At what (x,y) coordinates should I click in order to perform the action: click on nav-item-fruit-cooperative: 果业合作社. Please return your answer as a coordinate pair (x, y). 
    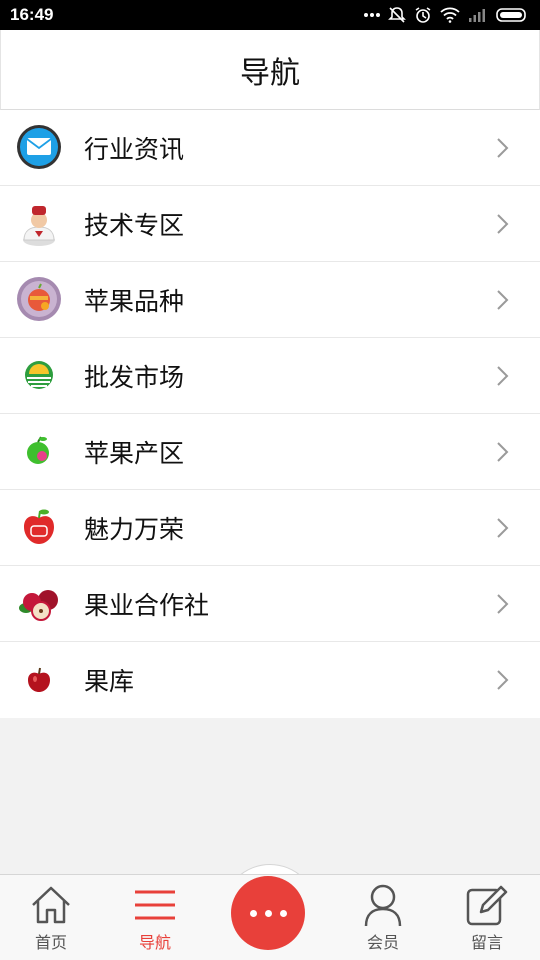
    Looking at the image, I should click on (270, 604).